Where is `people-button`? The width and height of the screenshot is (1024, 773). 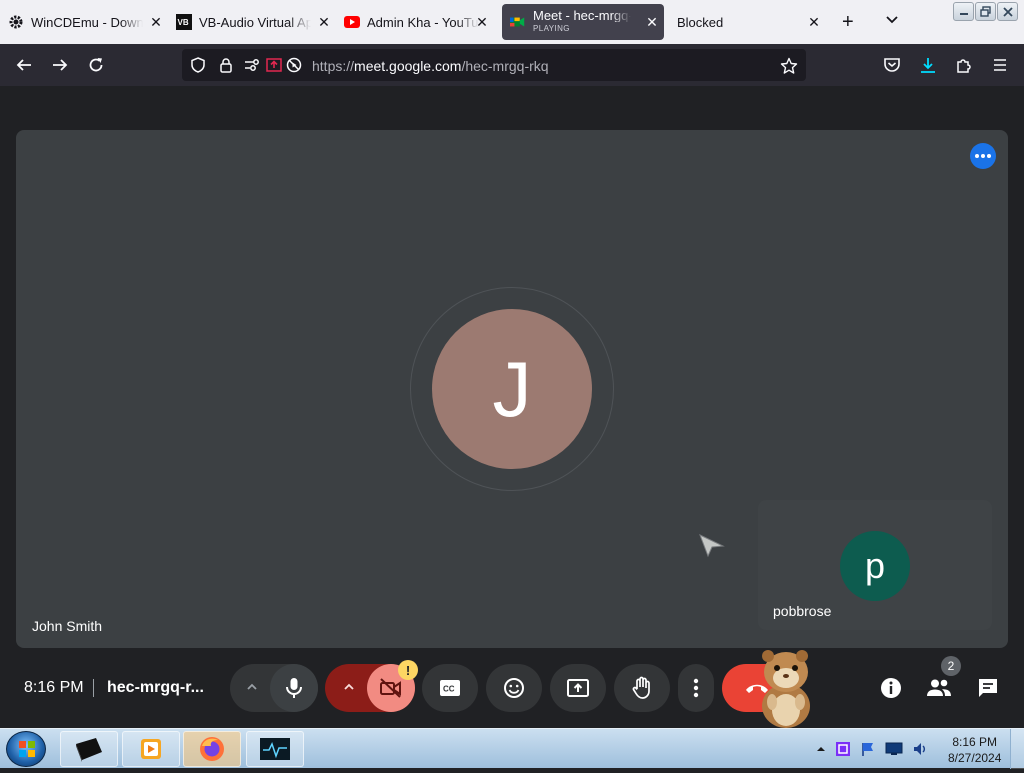 people-button is located at coordinates (939, 688).